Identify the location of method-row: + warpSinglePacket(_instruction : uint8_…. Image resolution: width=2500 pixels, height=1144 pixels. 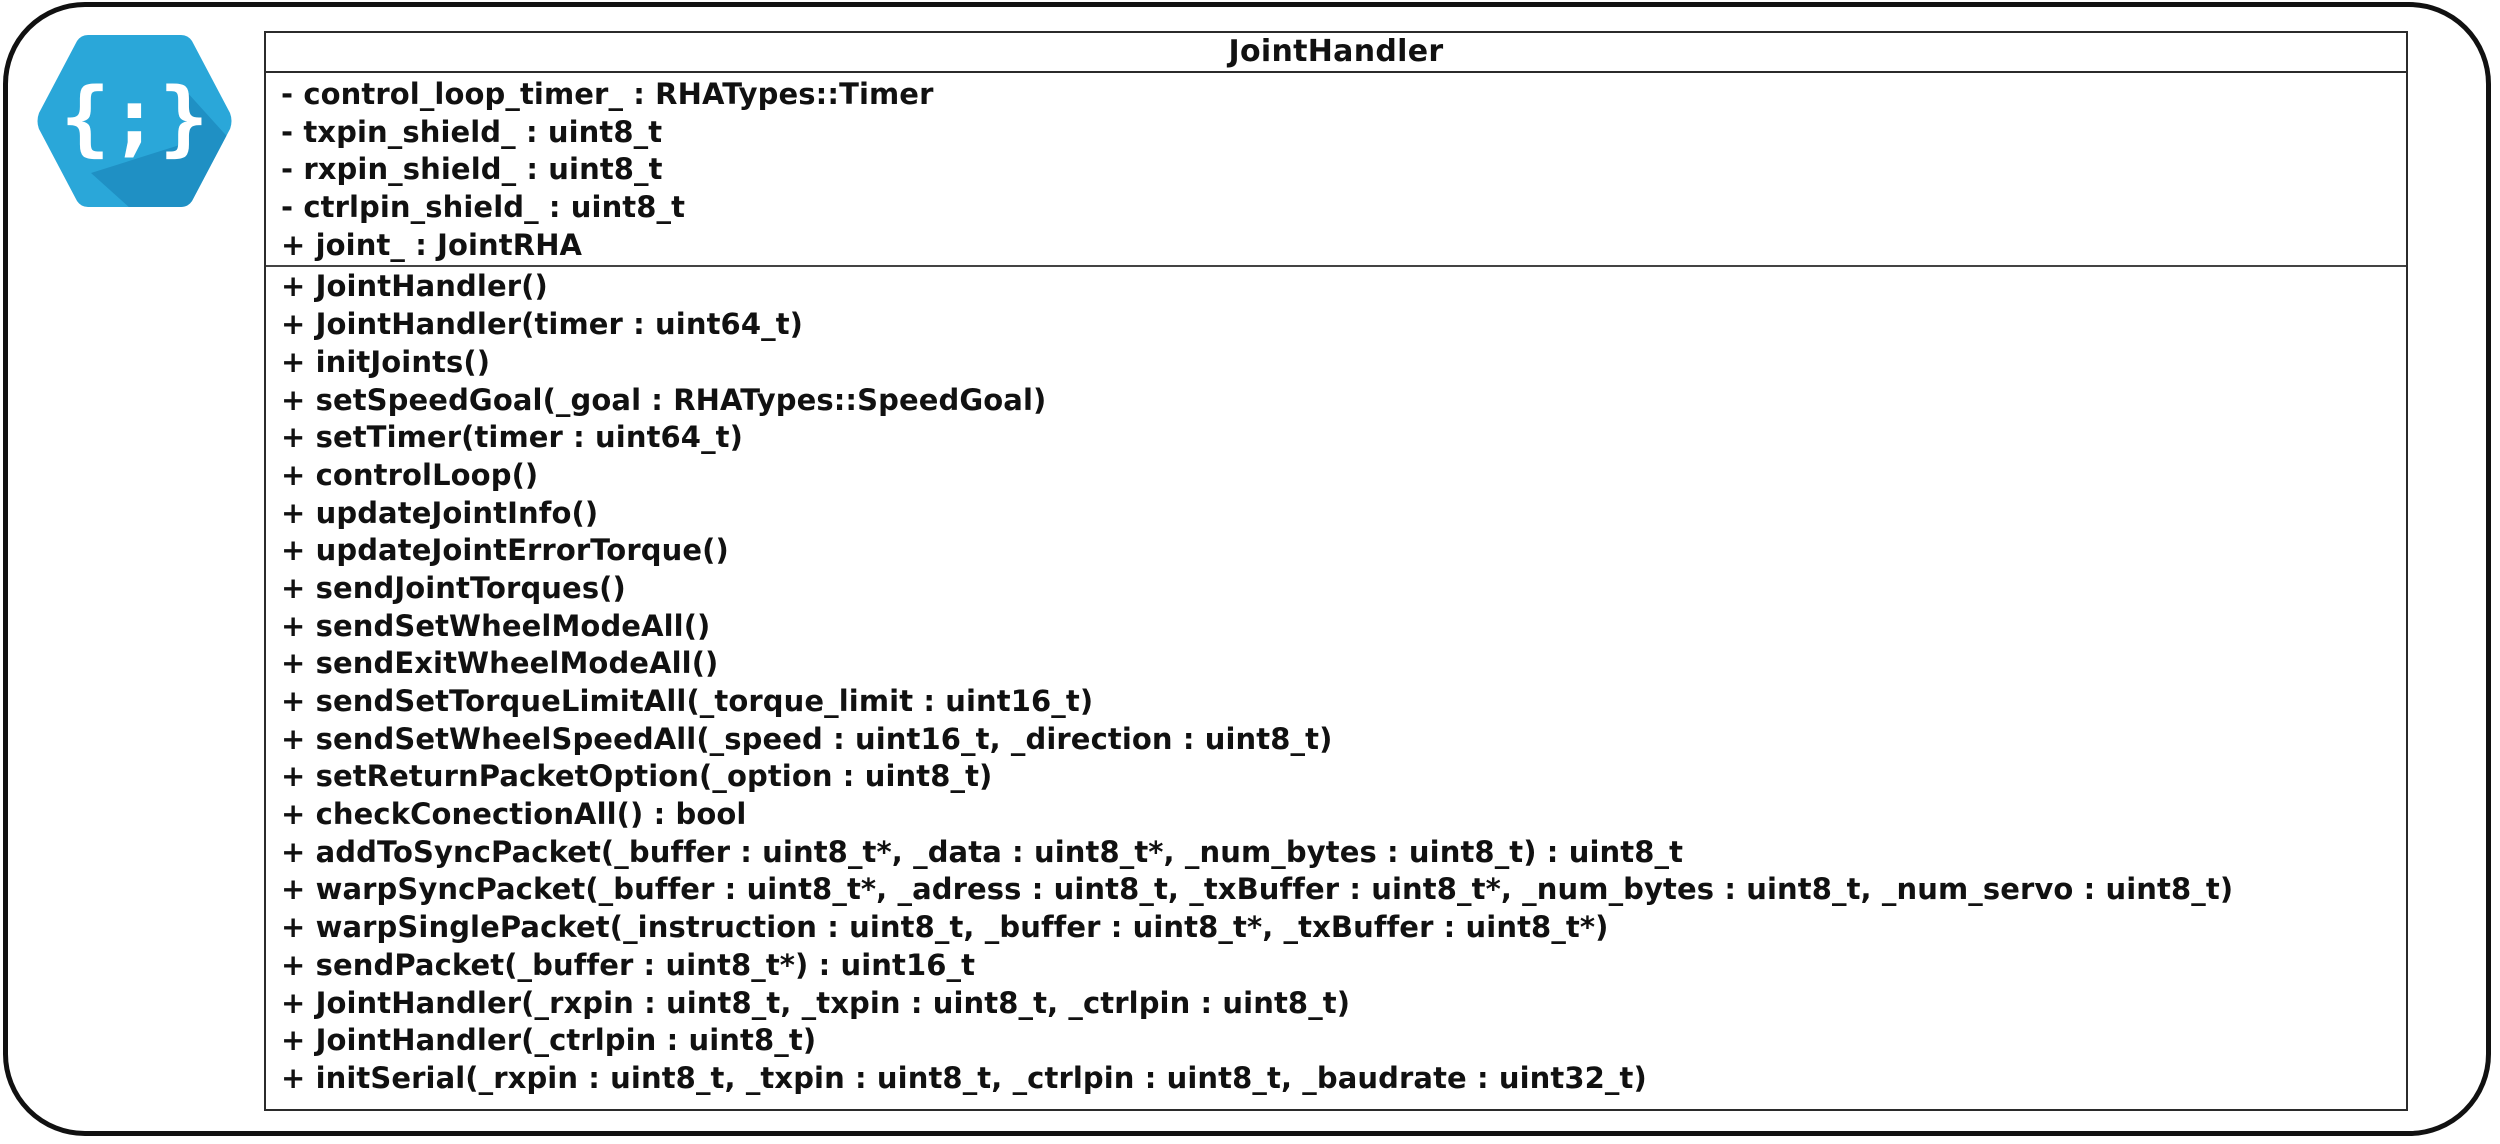
(945, 927).